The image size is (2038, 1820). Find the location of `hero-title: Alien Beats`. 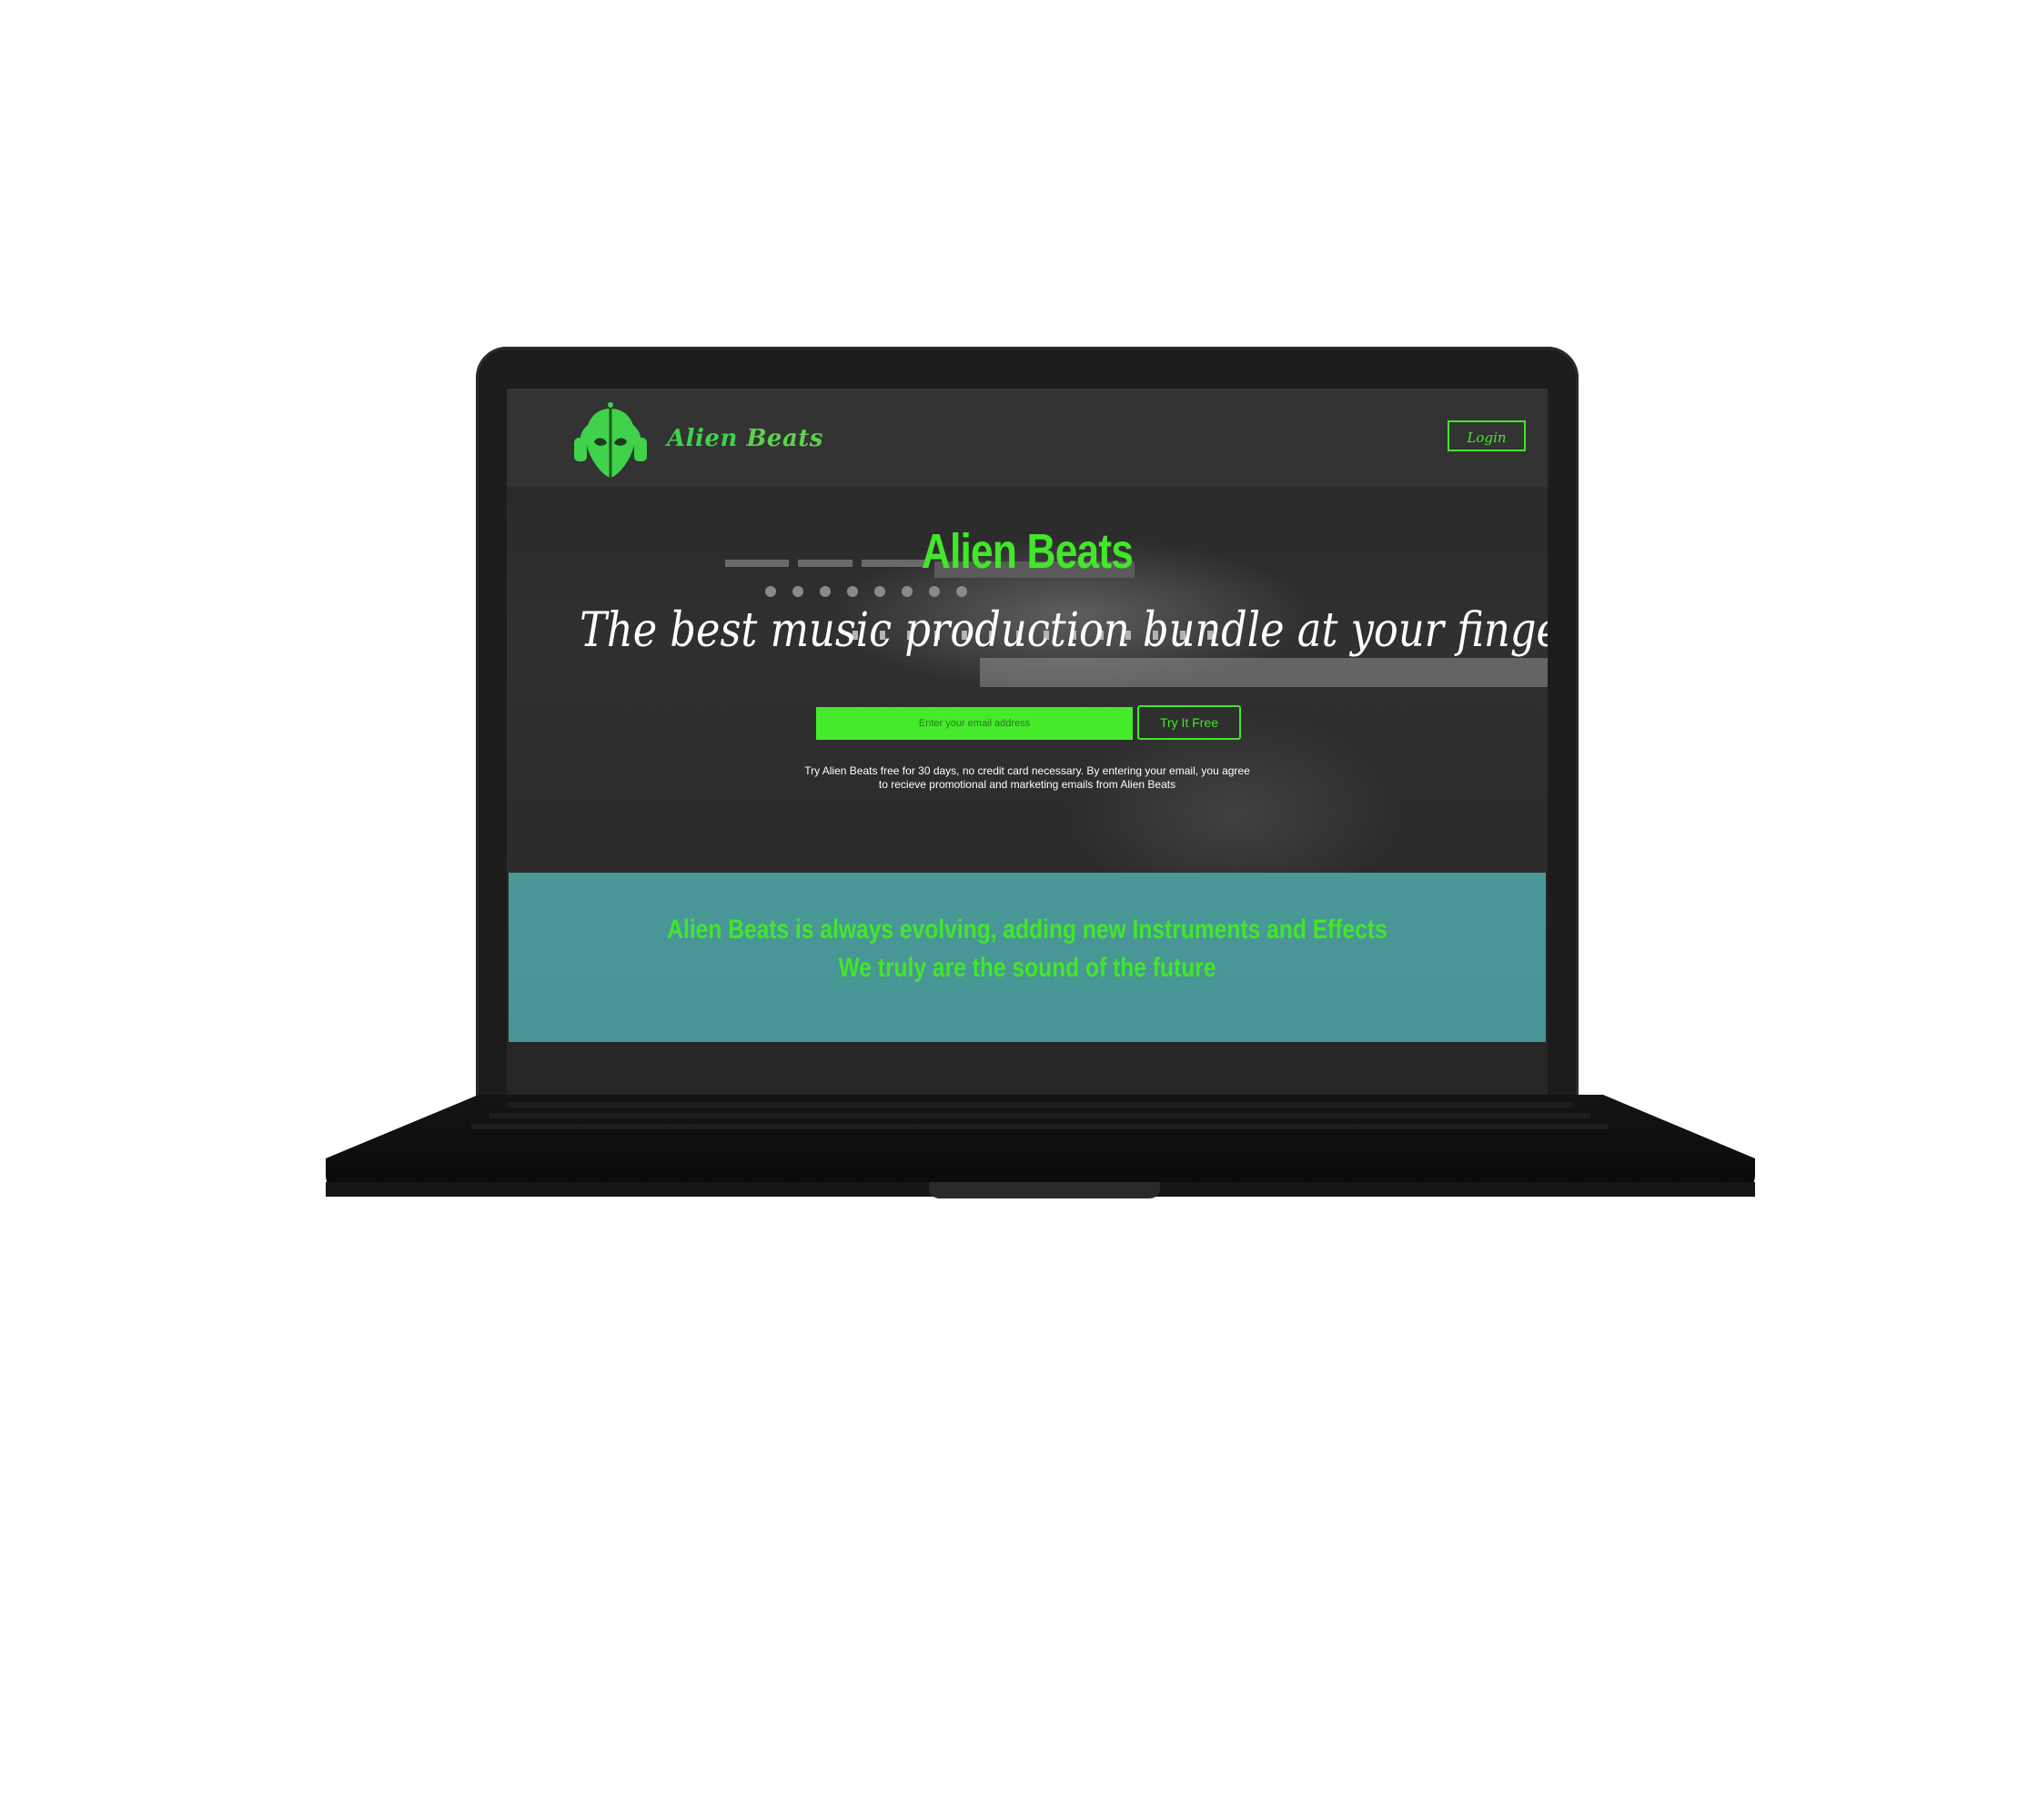

hero-title: Alien Beats is located at coordinates (1027, 552).